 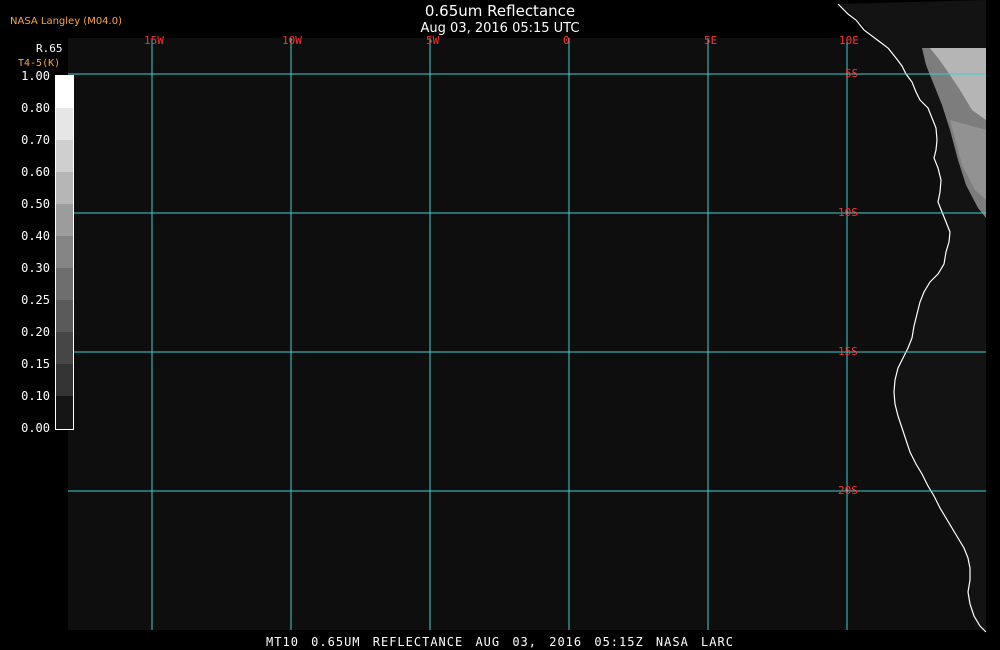 I want to click on colorbar-tick: 1.00, so click(x=35, y=76).